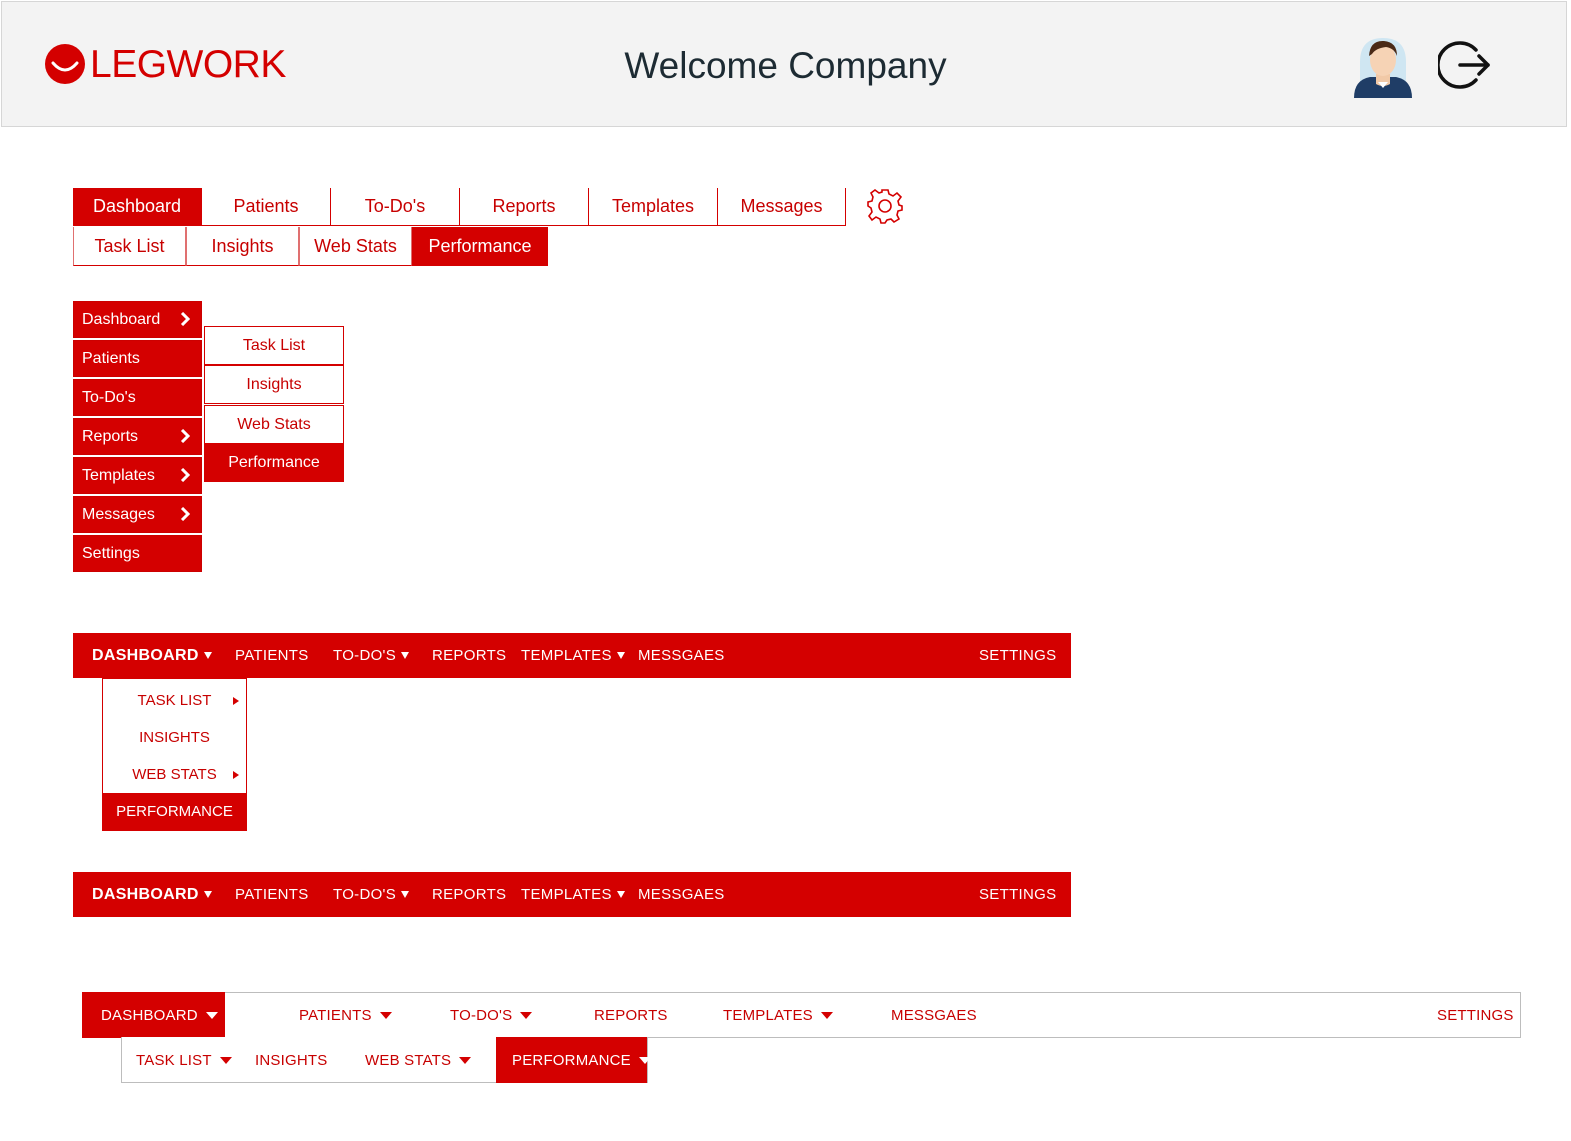  I want to click on gear-icon, so click(885, 206).